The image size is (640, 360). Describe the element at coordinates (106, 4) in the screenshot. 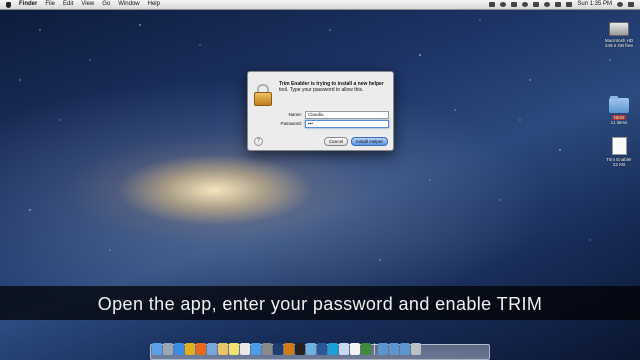

I see `menu-go: Go` at that location.